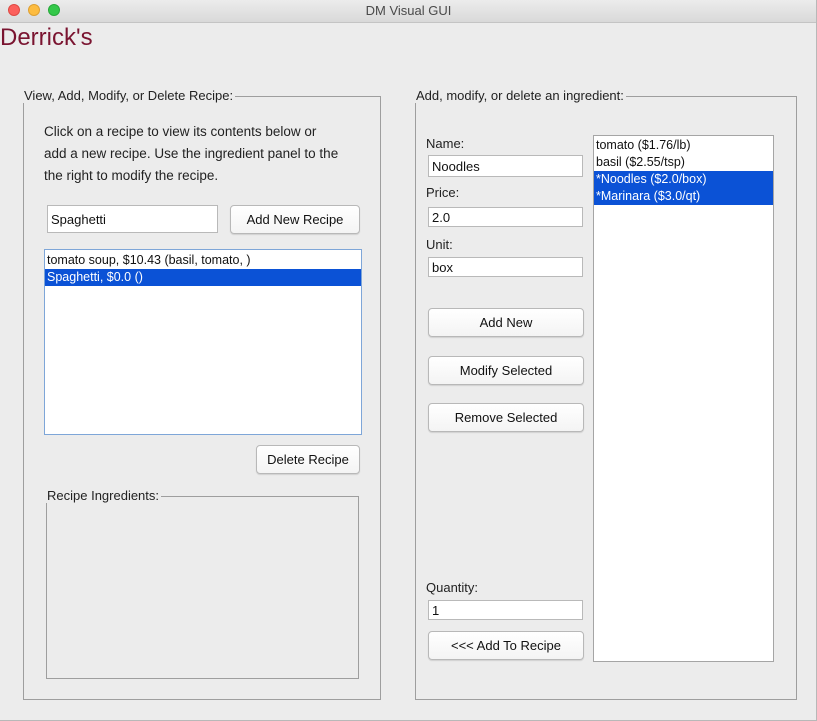 Image resolution: width=817 pixels, height=721 pixels. Describe the element at coordinates (203, 277) in the screenshot. I see `list-item: Spaghetti, $0.0 ()` at that location.